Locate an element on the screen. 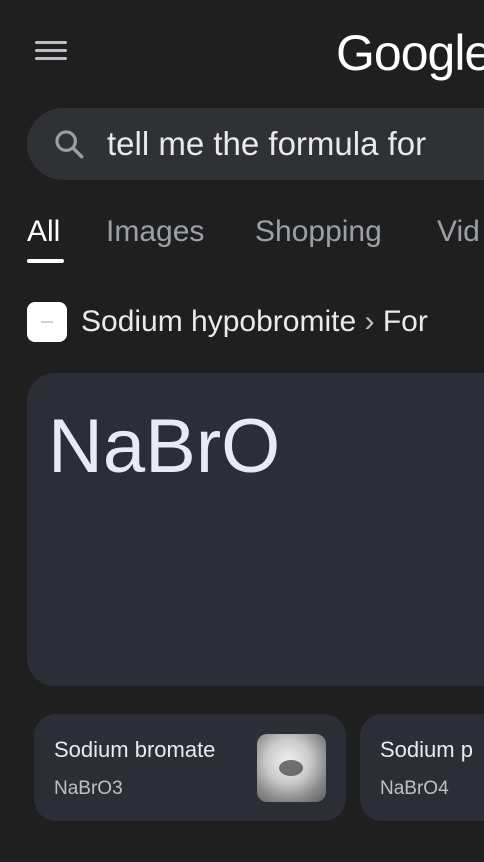 The height and width of the screenshot is (862, 484). source-label: Sodium hypobromite › For is located at coordinates (254, 322).